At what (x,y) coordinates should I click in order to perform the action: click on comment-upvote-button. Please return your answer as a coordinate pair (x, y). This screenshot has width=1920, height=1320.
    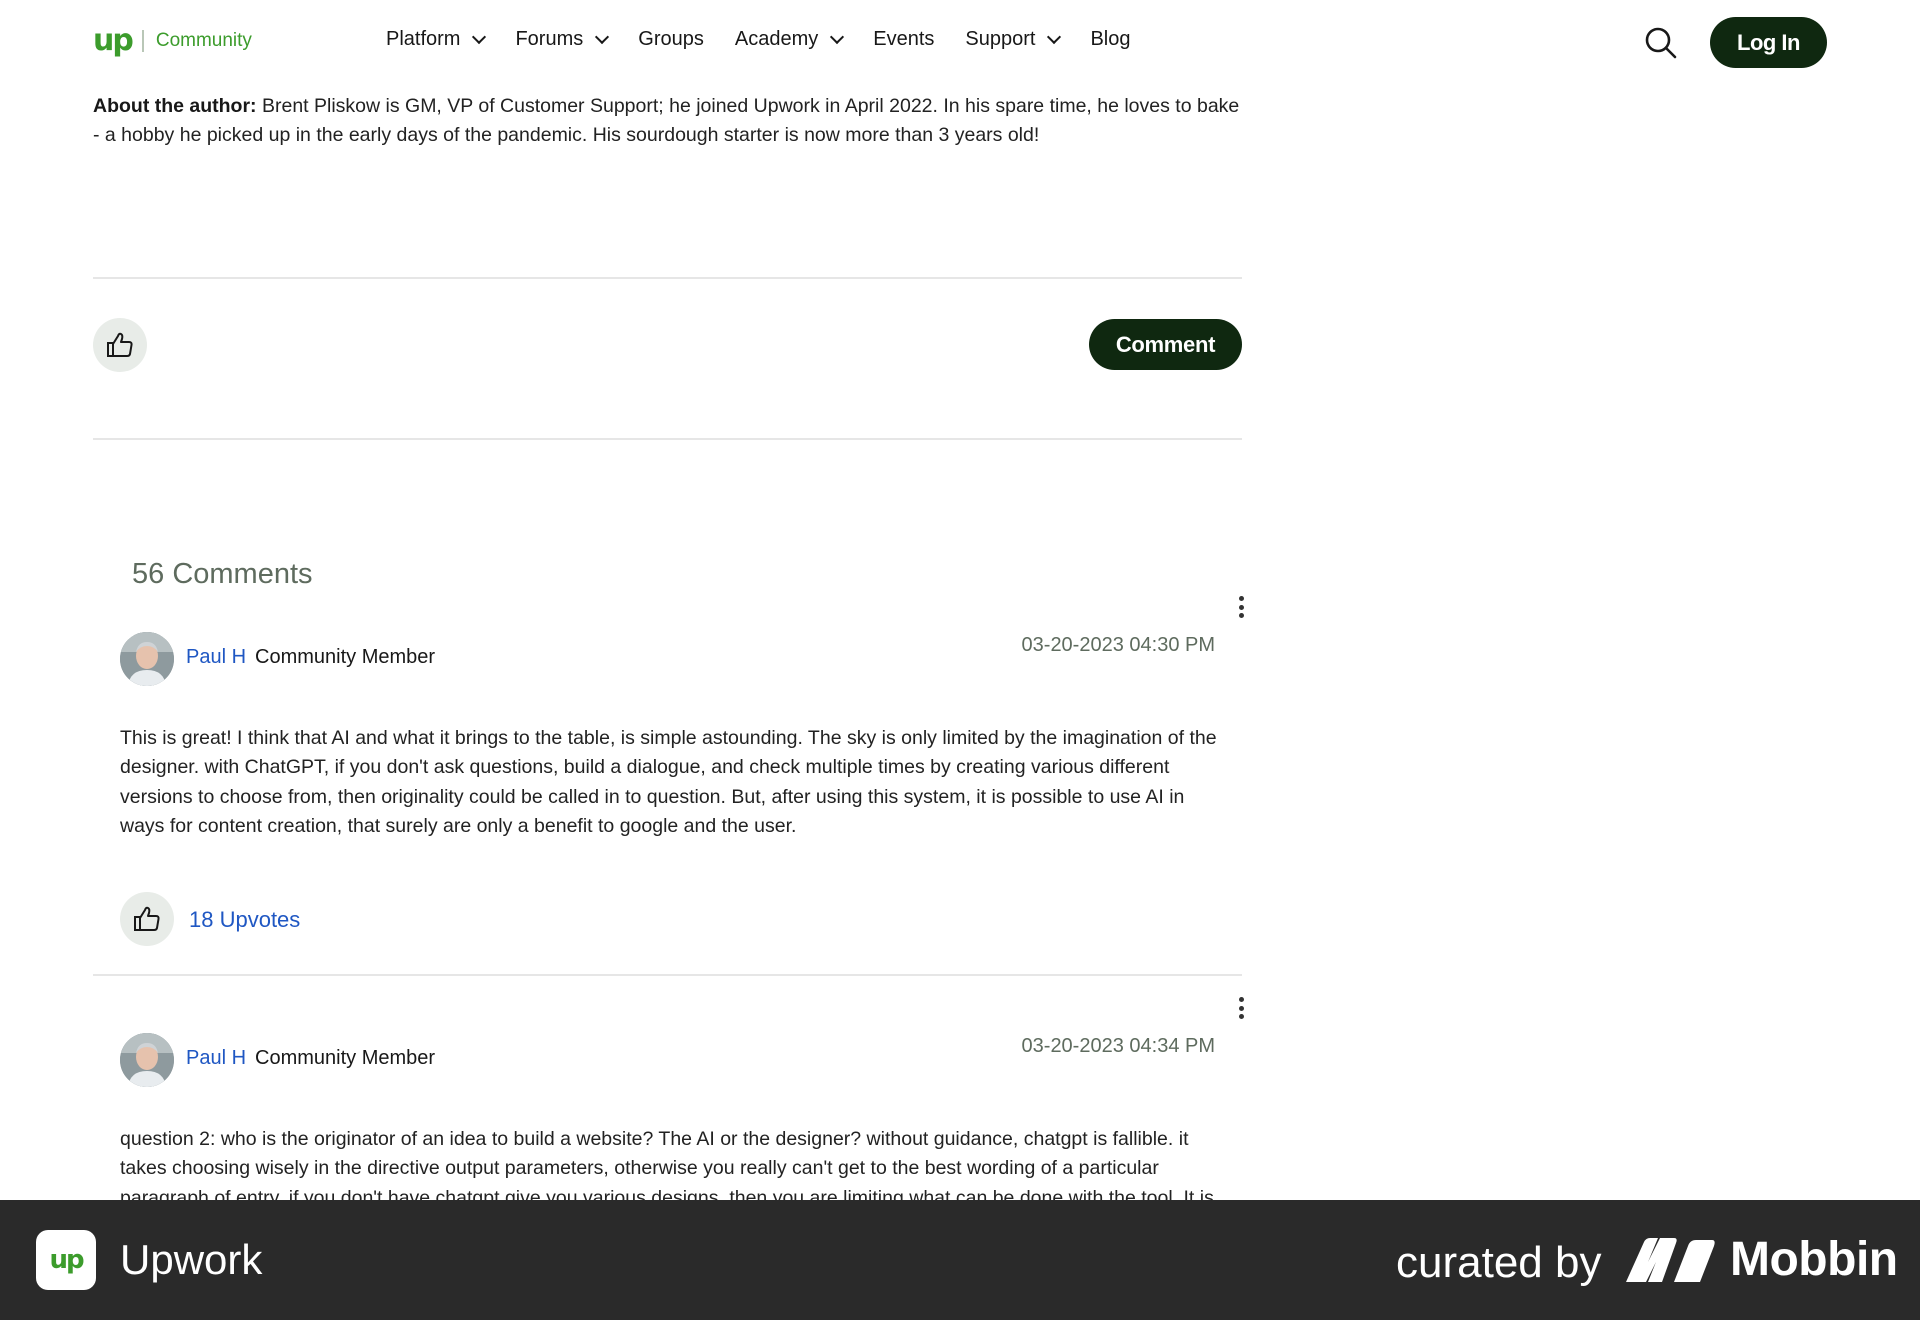
    Looking at the image, I should click on (147, 919).